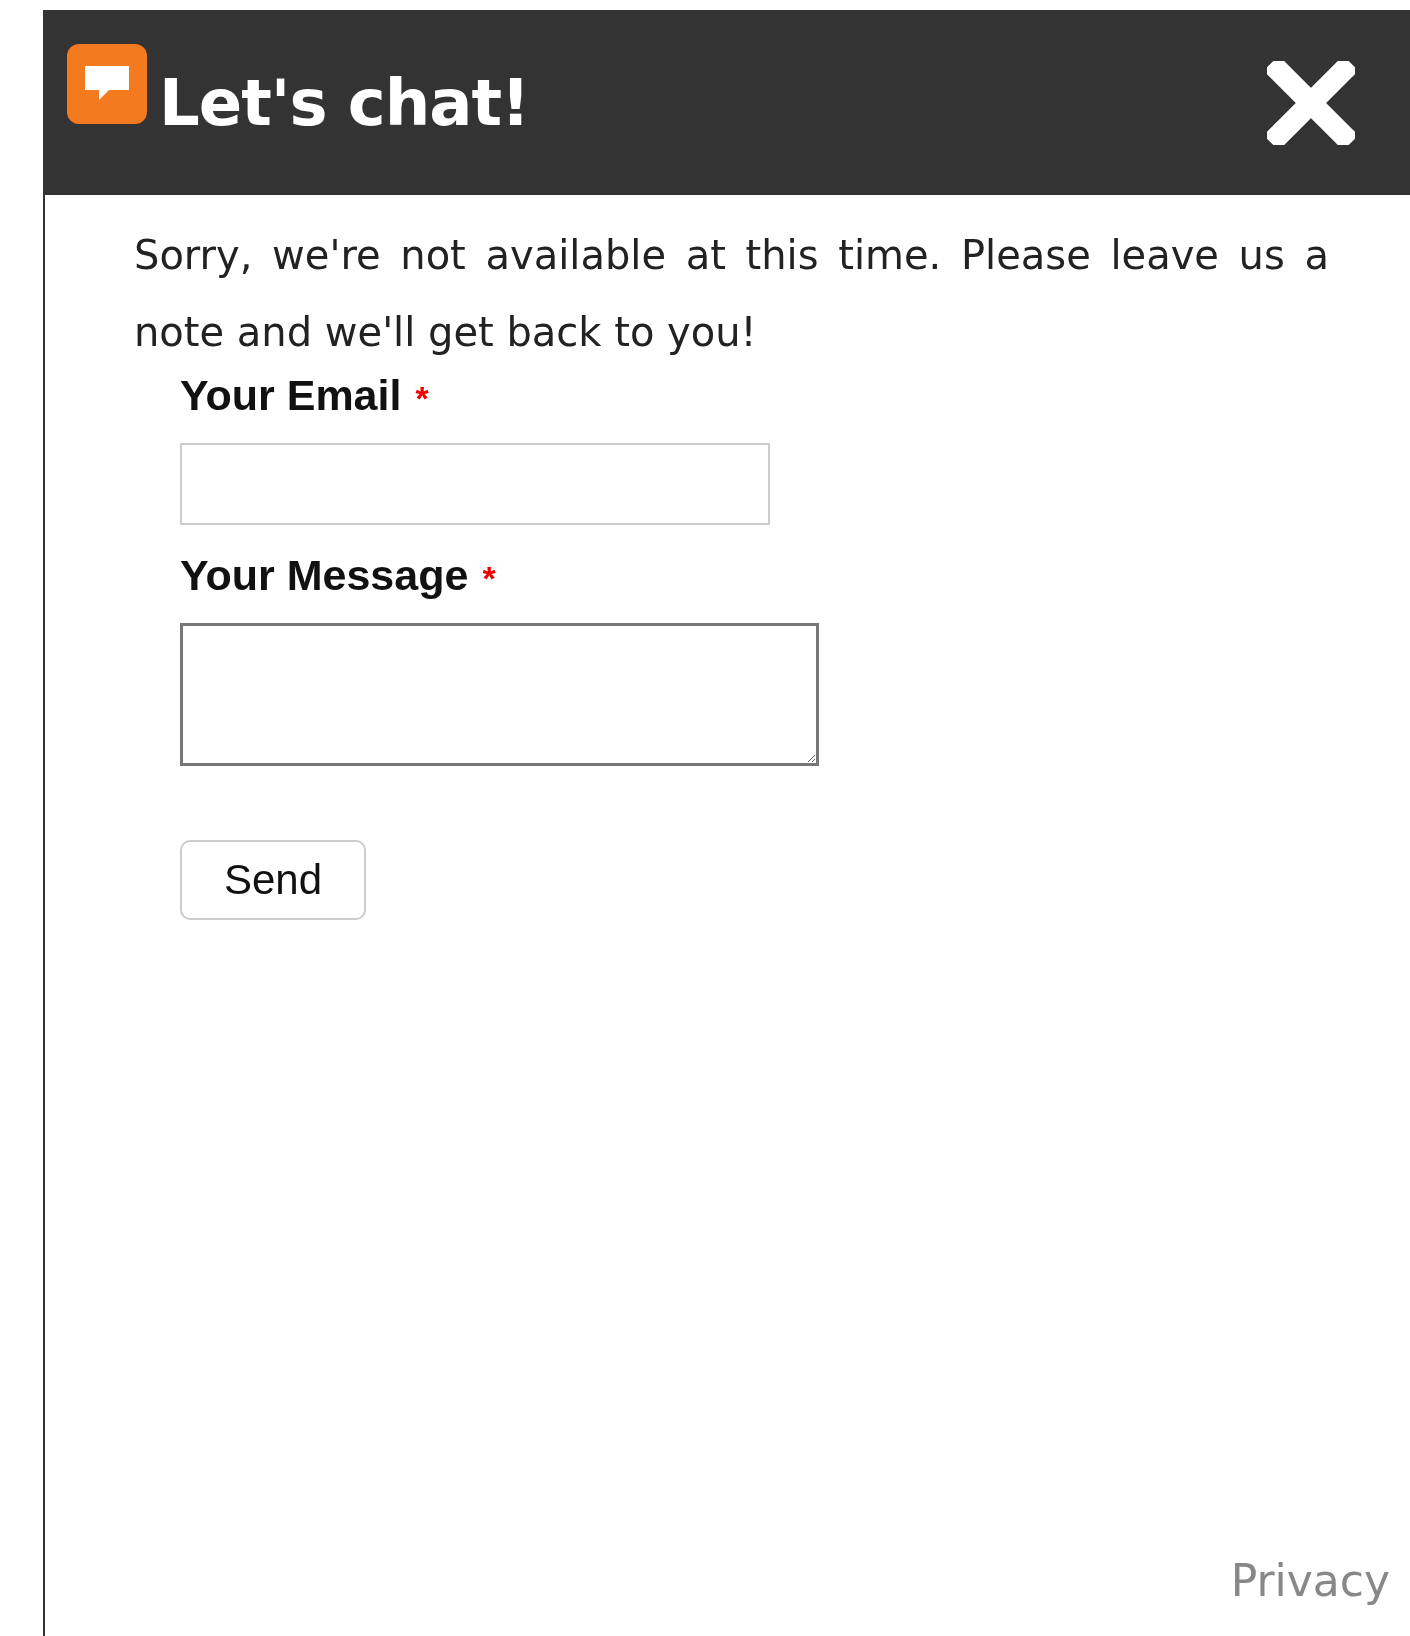 The height and width of the screenshot is (1636, 1410). I want to click on field-label: Your Message, so click(324, 575).